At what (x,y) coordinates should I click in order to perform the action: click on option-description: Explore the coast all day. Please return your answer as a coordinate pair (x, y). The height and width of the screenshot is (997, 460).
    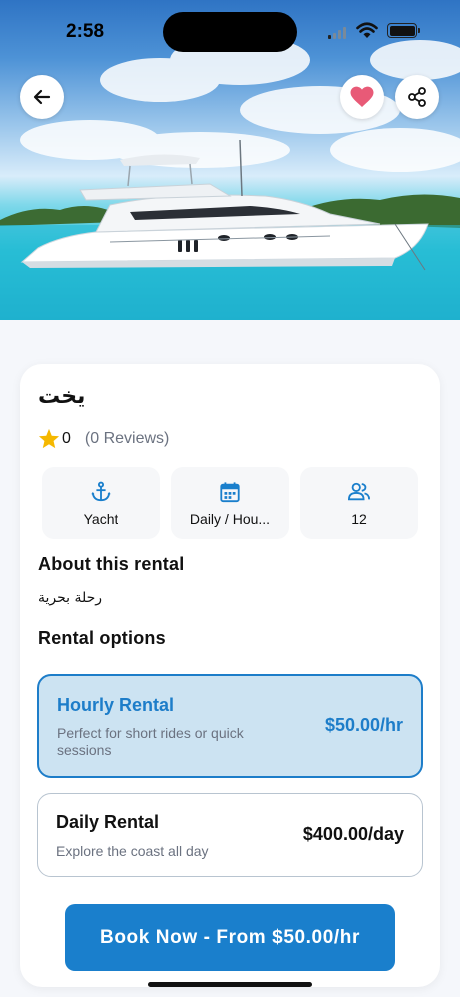
    Looking at the image, I should click on (132, 851).